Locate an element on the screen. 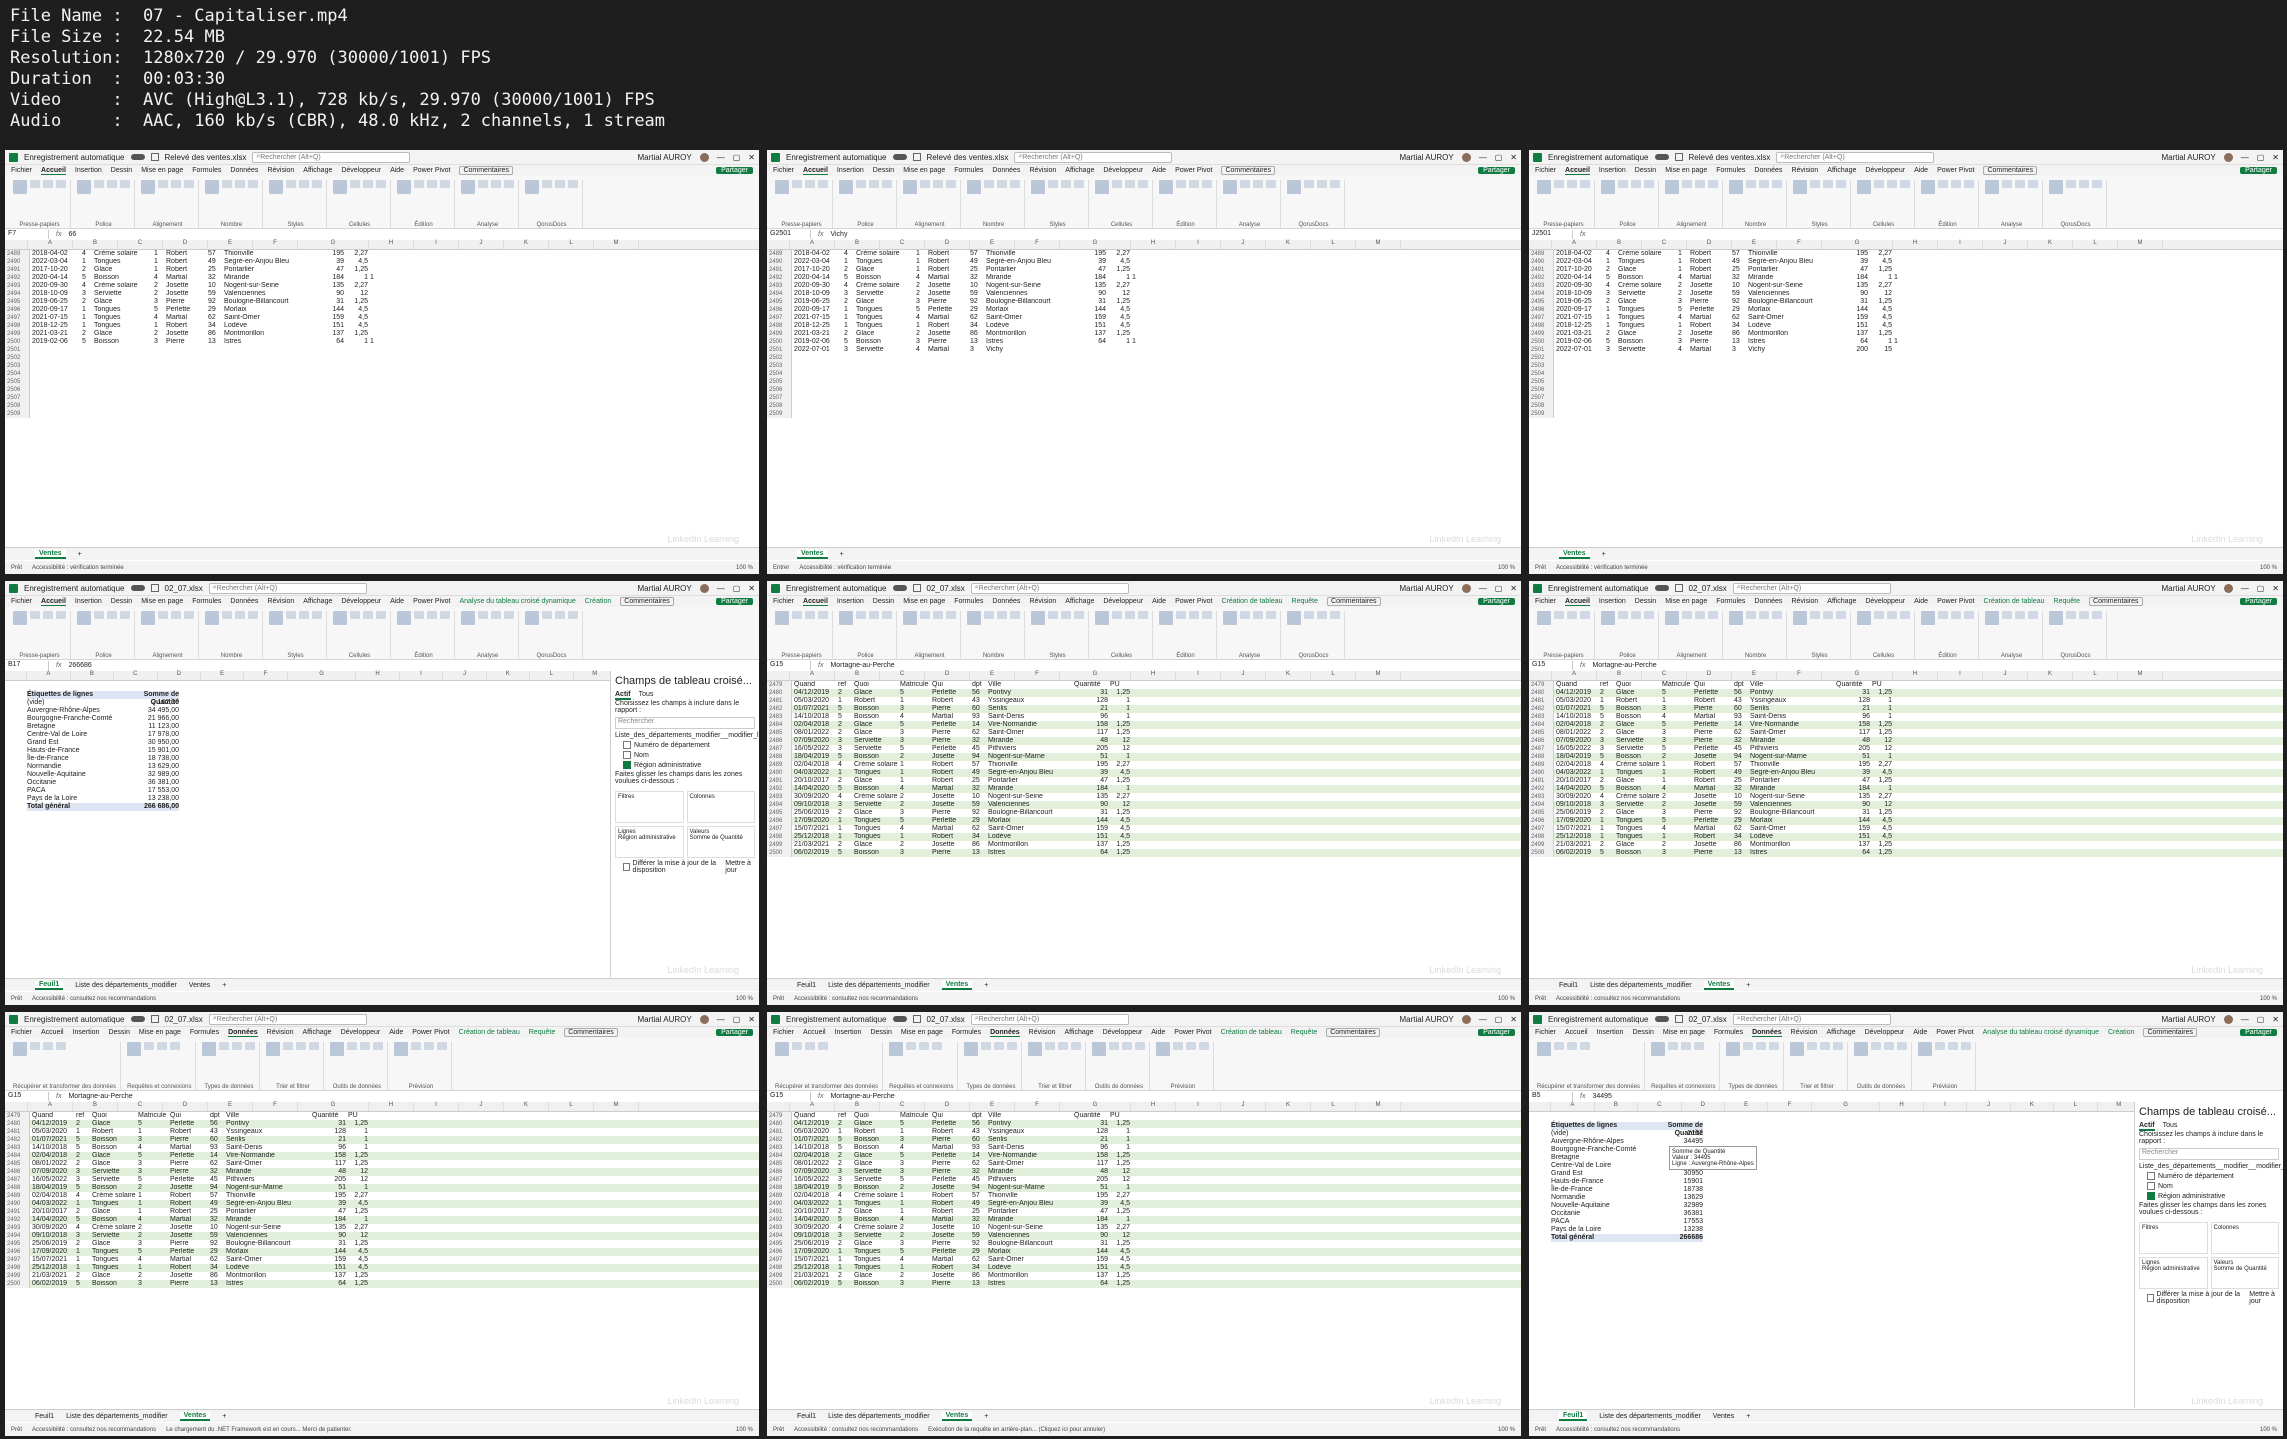 This screenshot has height=1439, width=2287. cell: 1,25 is located at coordinates (1880, 302).